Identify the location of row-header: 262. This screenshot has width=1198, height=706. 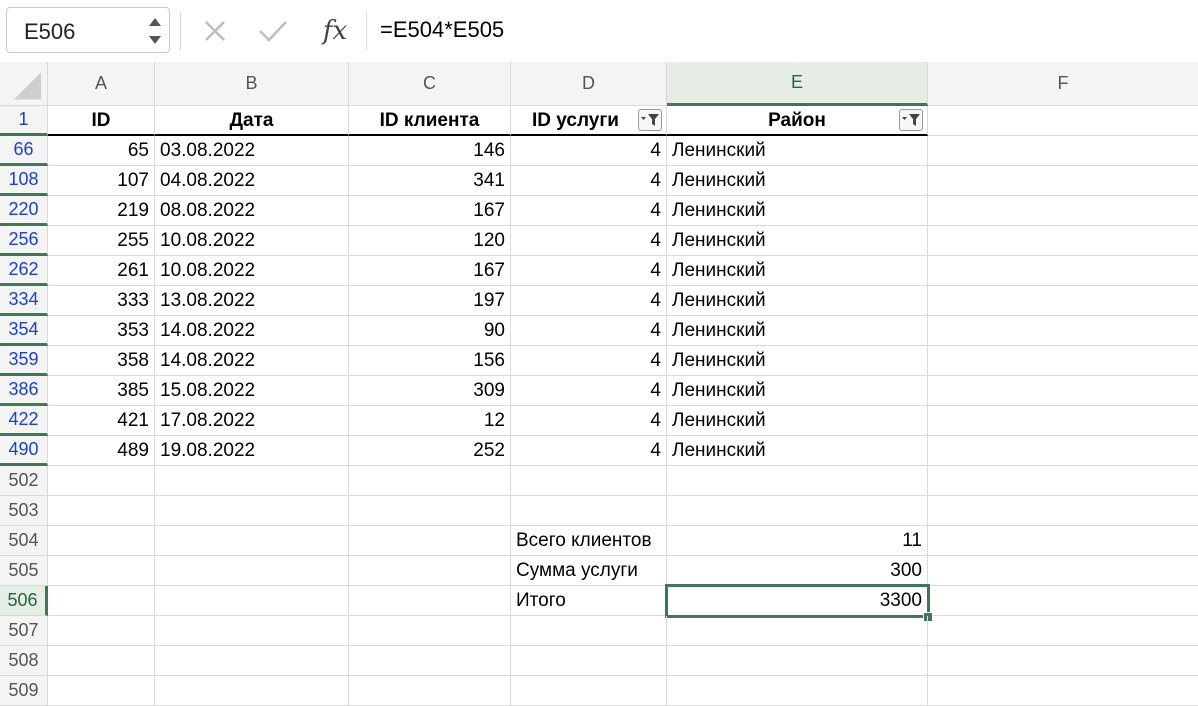
(24, 271).